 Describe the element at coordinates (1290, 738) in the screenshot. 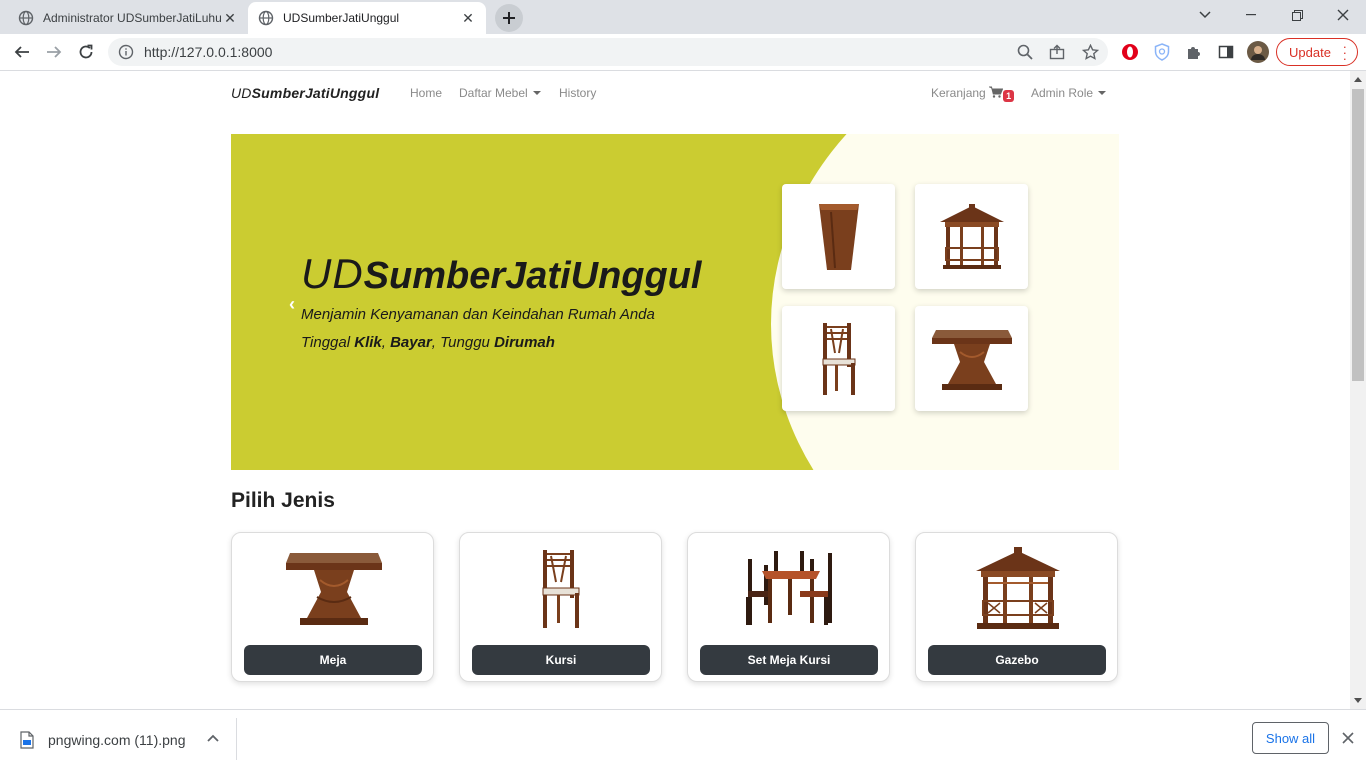

I see `show-all-button: Show all` at that location.